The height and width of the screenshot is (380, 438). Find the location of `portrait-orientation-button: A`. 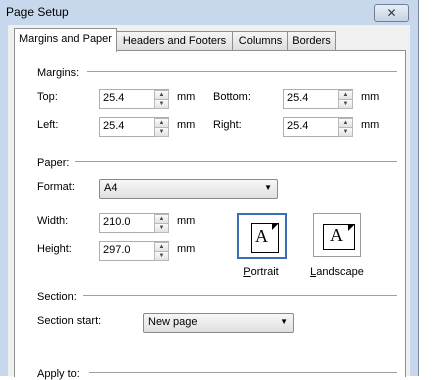

portrait-orientation-button: A is located at coordinates (262, 236).